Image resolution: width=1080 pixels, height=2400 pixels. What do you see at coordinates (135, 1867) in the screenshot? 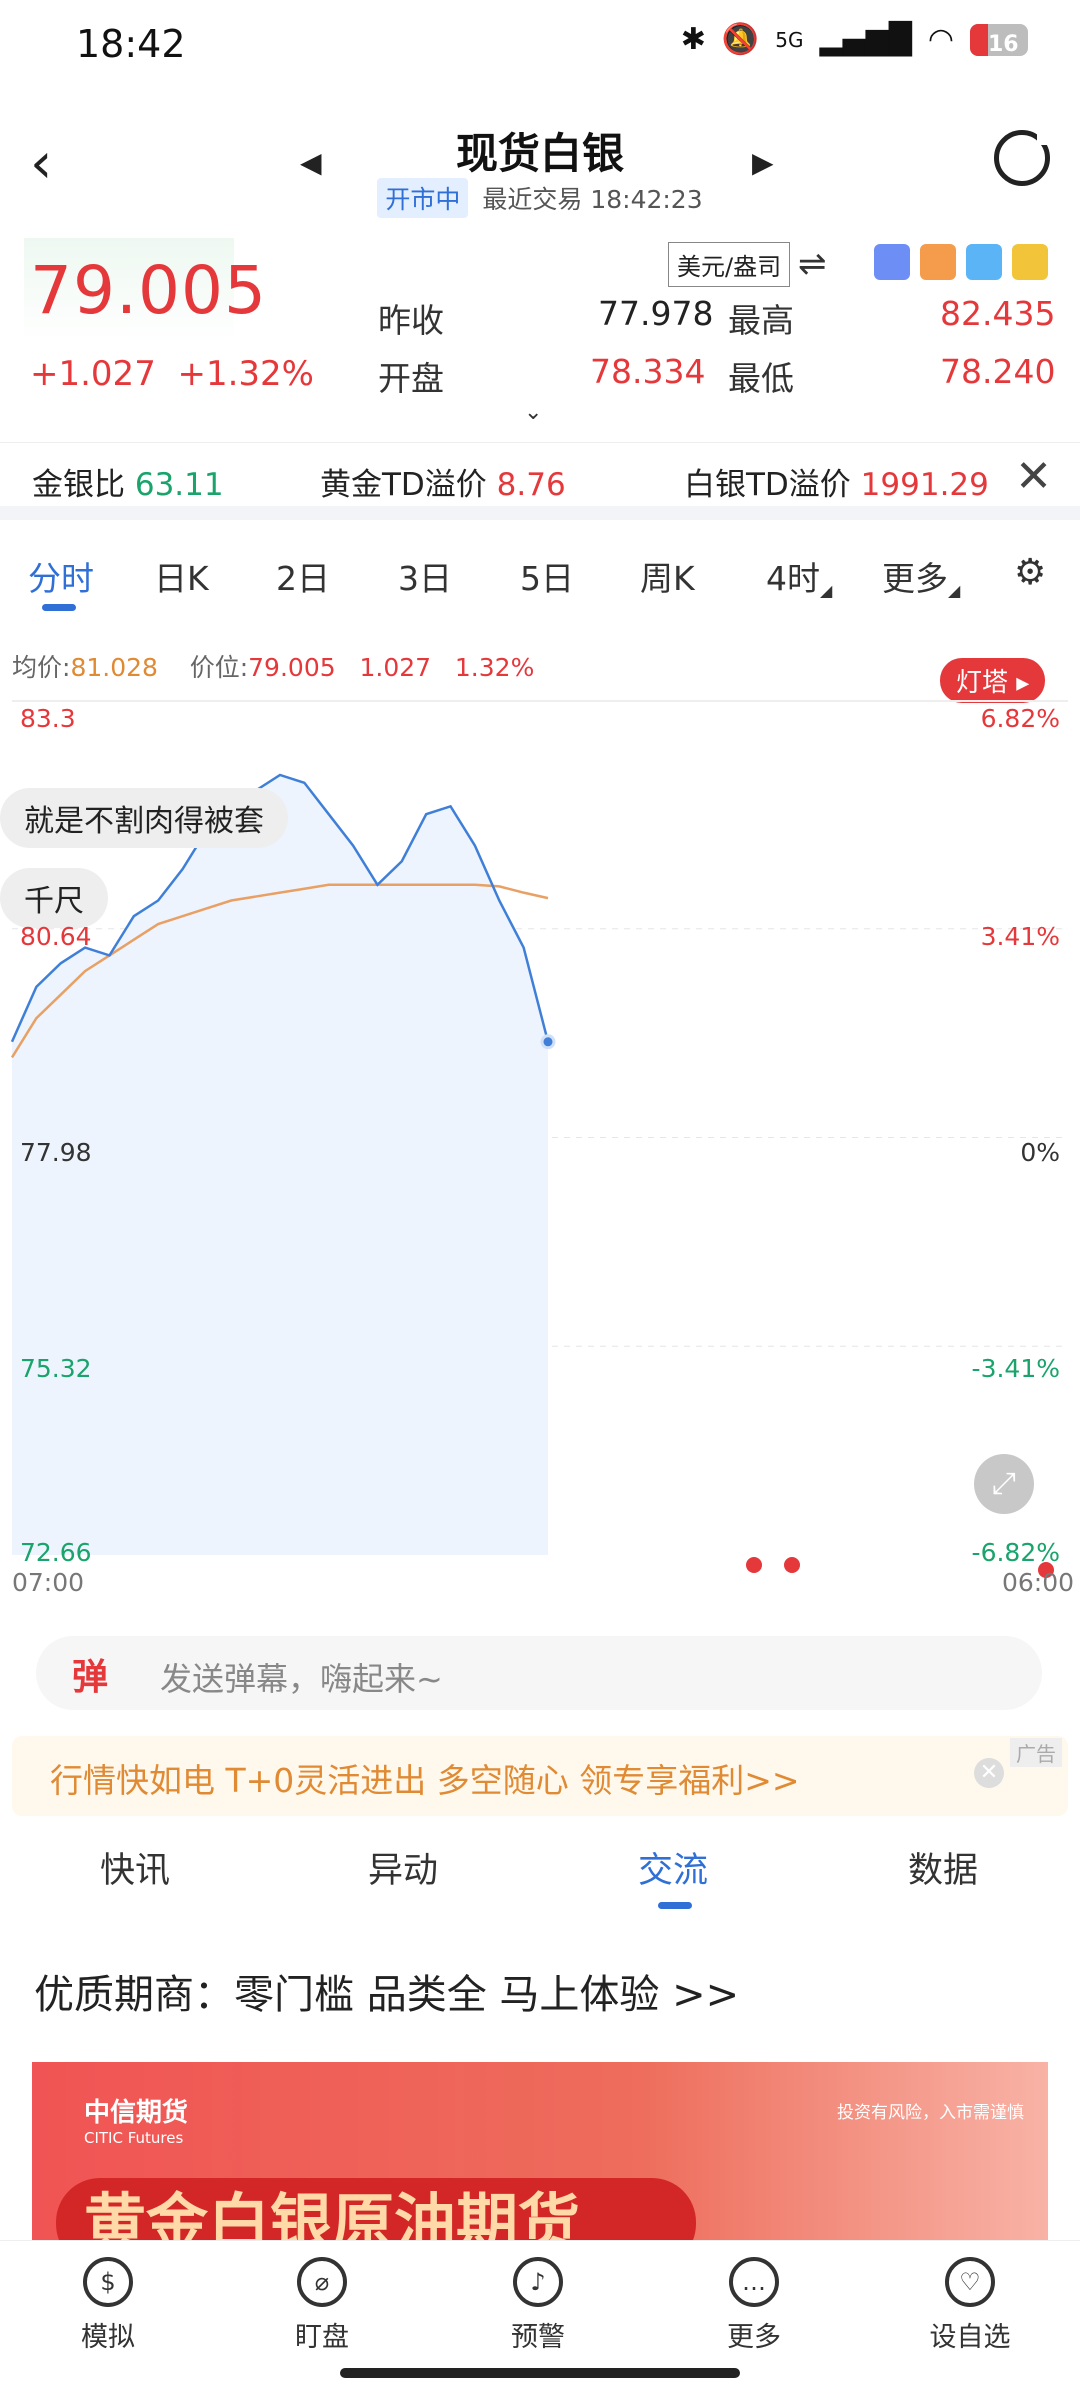
I see `tab-news: 快讯` at bounding box center [135, 1867].